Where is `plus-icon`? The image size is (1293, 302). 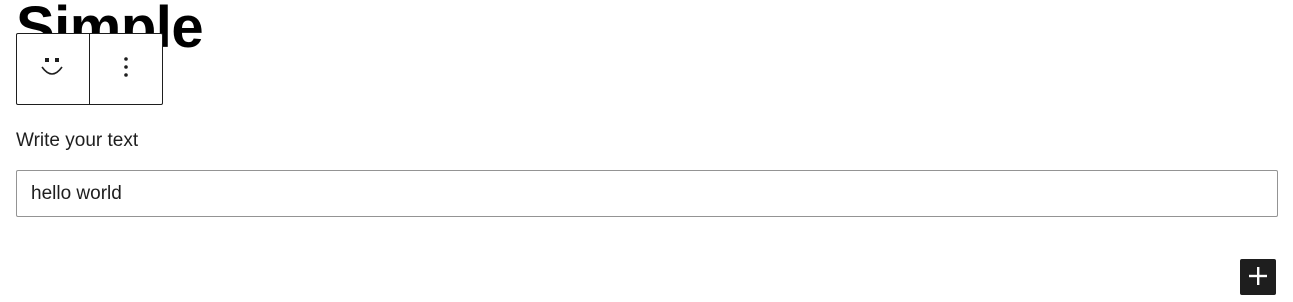 plus-icon is located at coordinates (1258, 277).